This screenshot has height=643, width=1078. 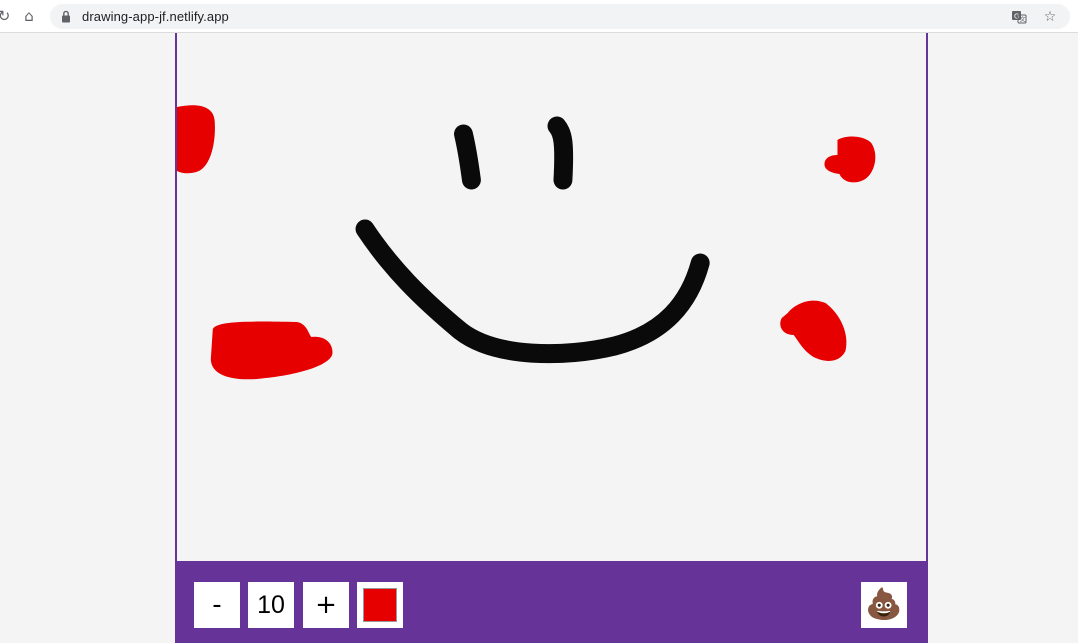 I want to click on clear-canvas-button: 💩, so click(x=884, y=605).